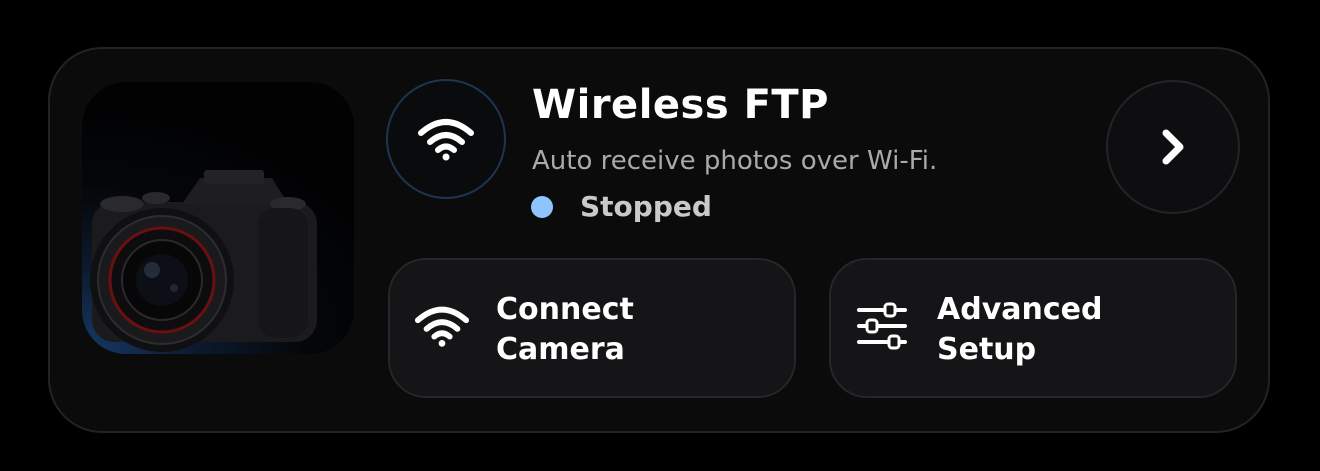  I want to click on sliders-icon, so click(882, 326).